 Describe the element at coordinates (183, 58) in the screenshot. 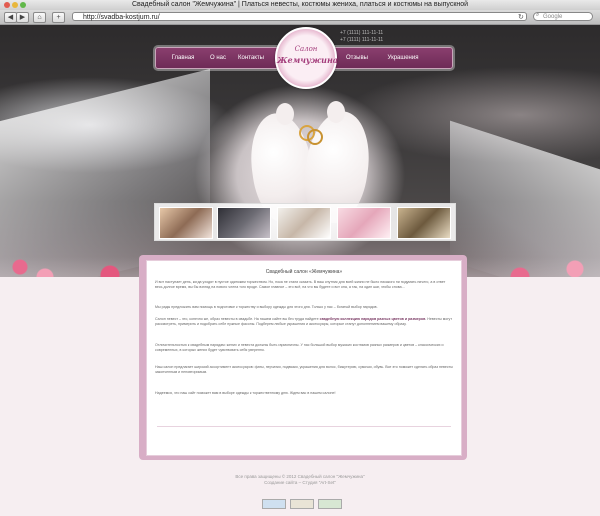

I see `nav-item-home: Главная` at that location.